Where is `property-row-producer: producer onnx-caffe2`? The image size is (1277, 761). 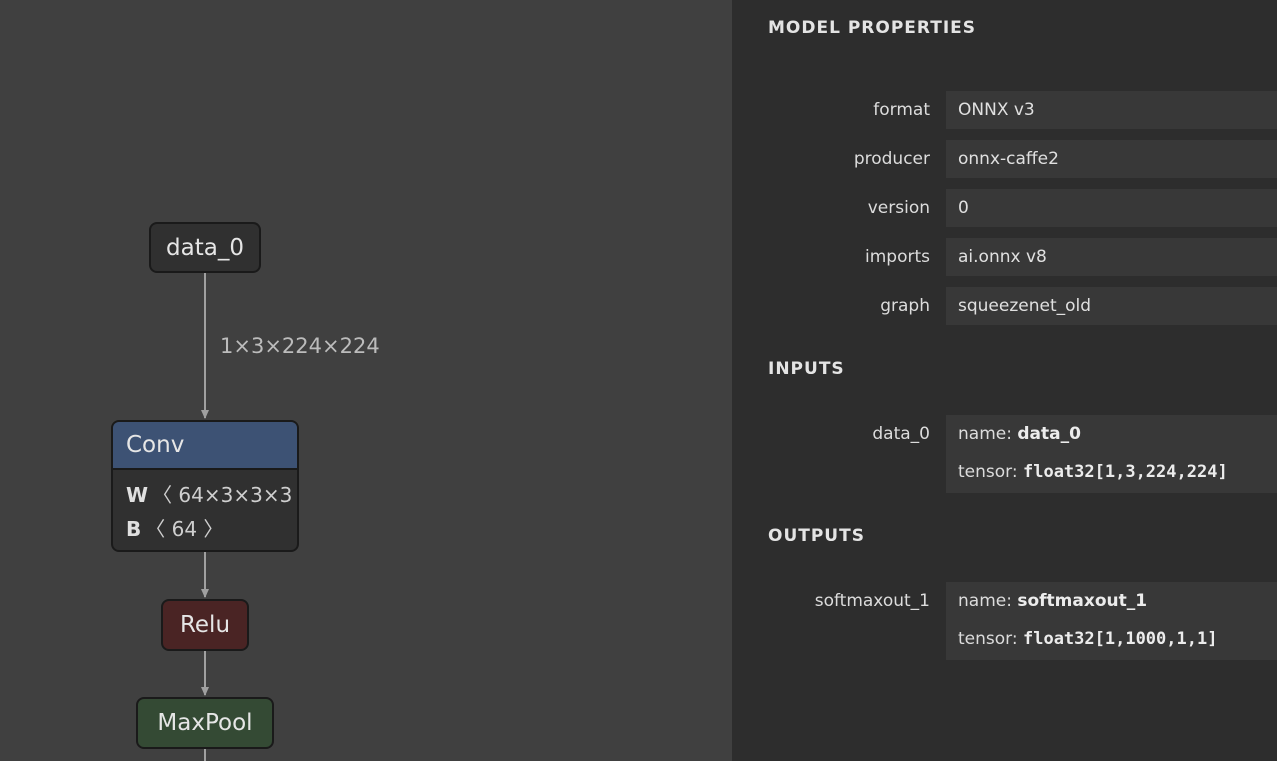
property-row-producer: producer onnx-caffe2 is located at coordinates (1004, 160).